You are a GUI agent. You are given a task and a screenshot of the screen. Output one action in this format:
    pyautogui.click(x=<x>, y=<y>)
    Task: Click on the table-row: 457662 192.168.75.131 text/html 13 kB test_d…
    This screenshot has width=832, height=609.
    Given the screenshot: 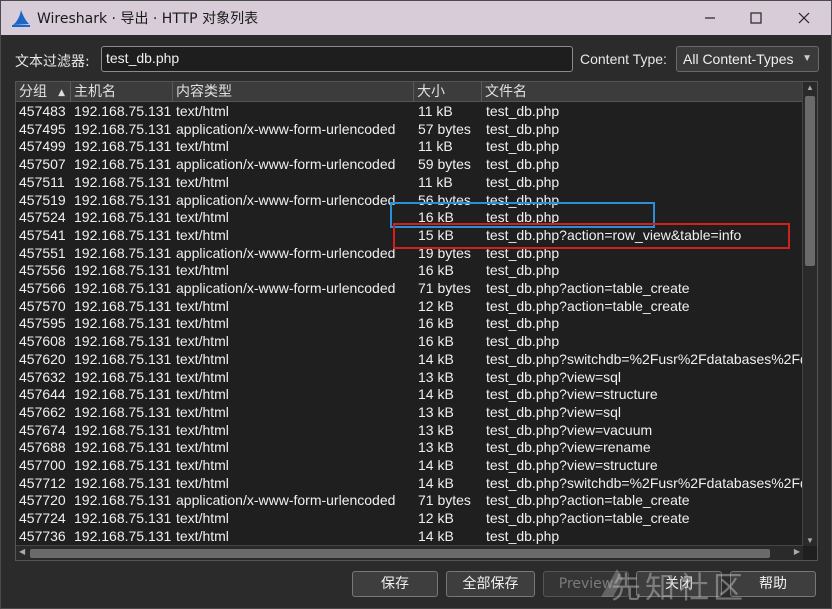 What is the action you would take?
    pyautogui.click(x=409, y=413)
    